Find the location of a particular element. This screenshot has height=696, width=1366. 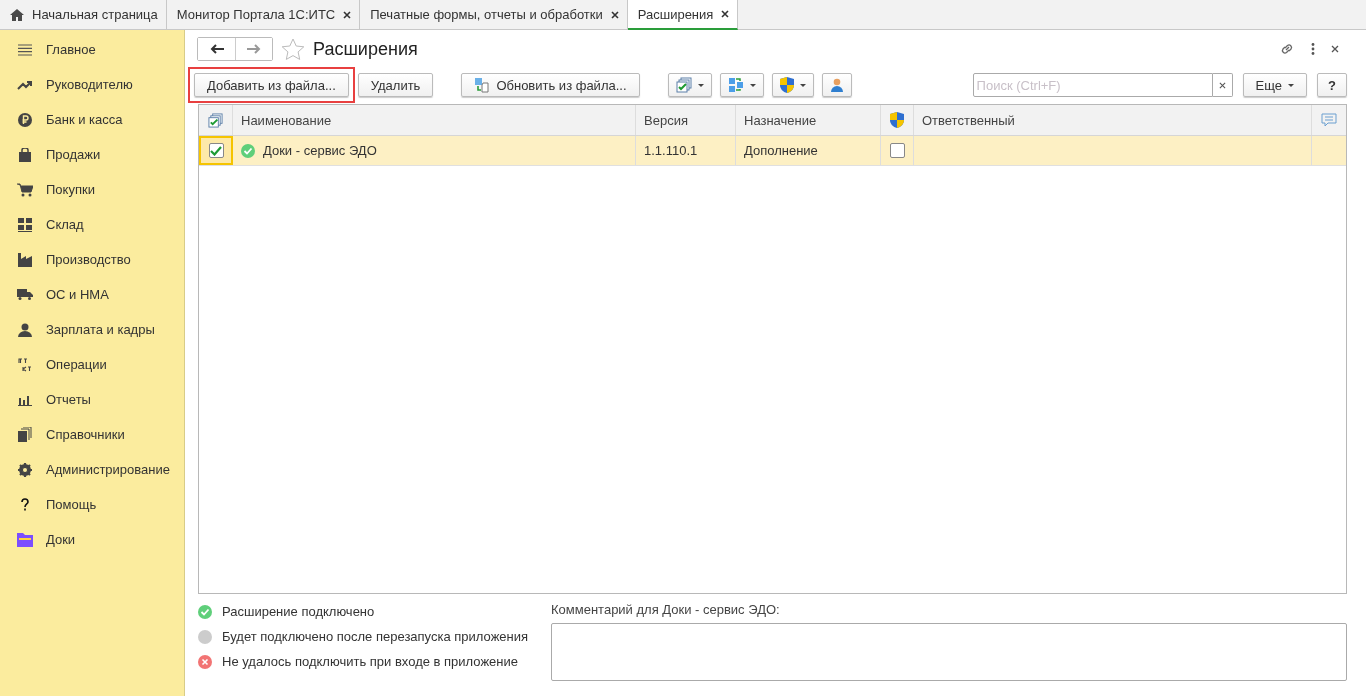

table-cell: Дополнение is located at coordinates (781, 150).